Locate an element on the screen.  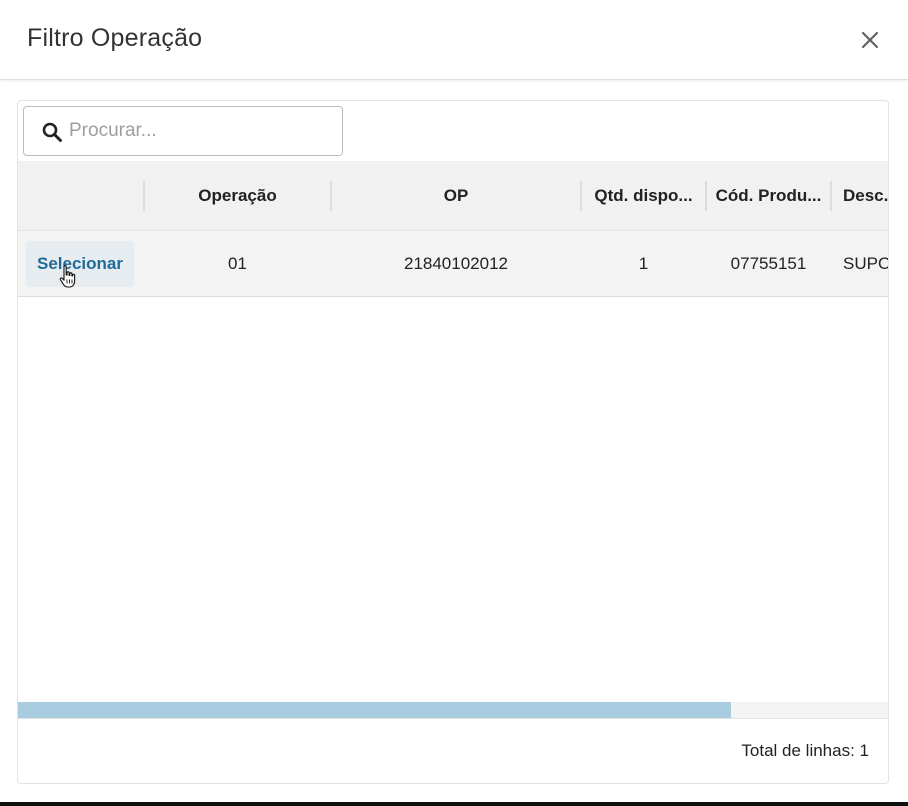
horizontal-scrollbar is located at coordinates (453, 710).